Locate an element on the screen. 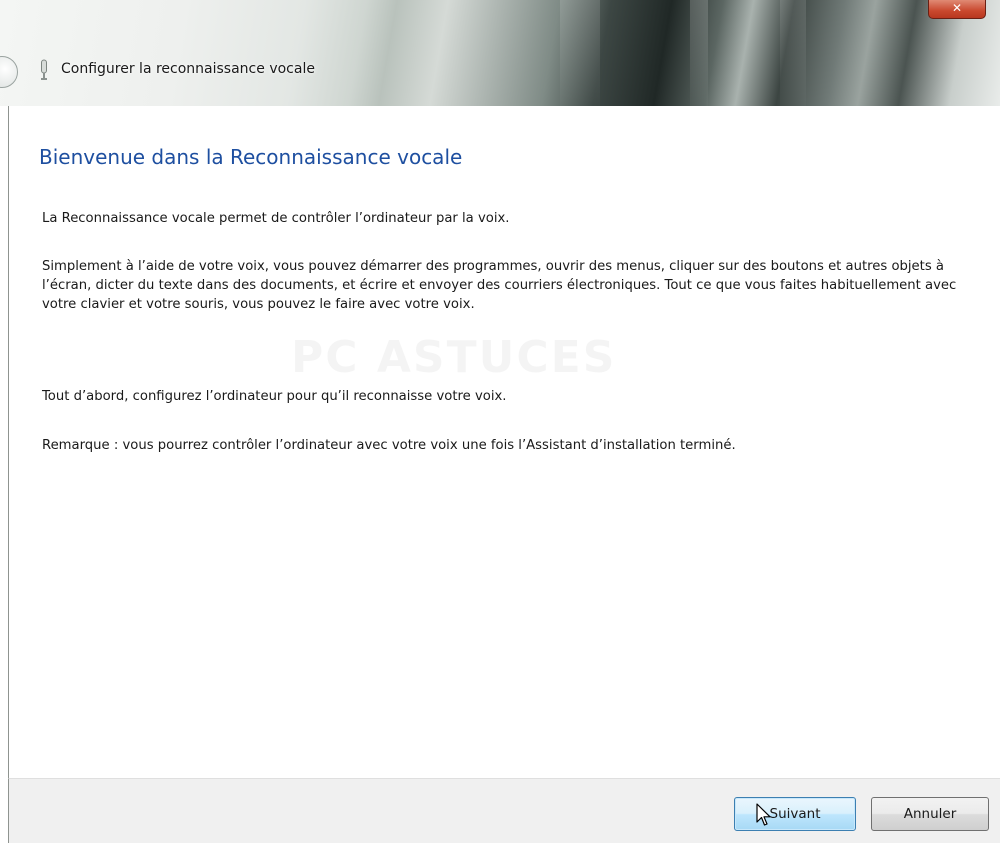 The height and width of the screenshot is (843, 1000). close-icon: ✕ is located at coordinates (957, 8).